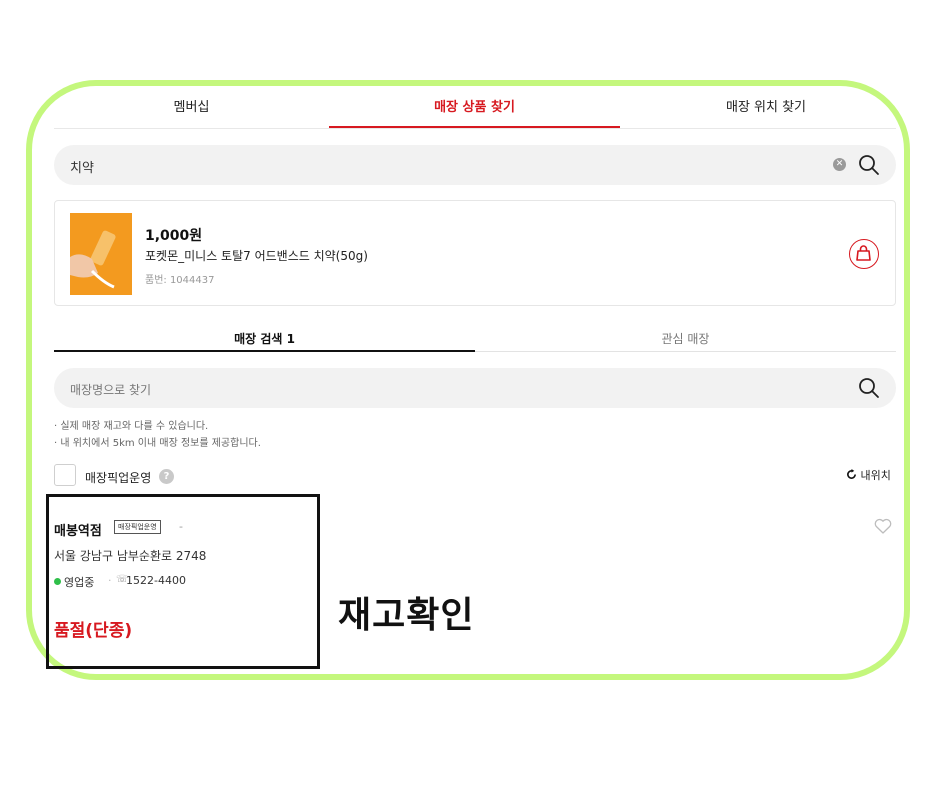  I want to click on product-search-input: 치약, so click(82, 166).